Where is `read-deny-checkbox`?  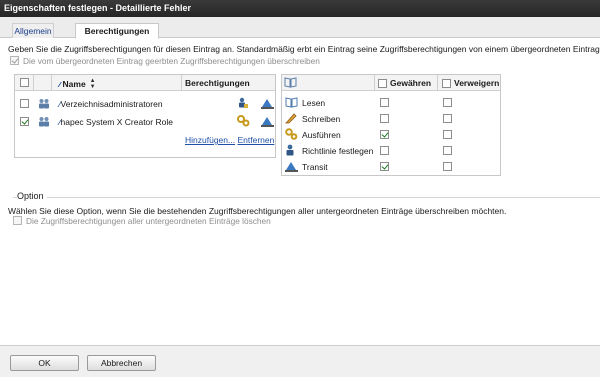
read-deny-checkbox is located at coordinates (447, 102).